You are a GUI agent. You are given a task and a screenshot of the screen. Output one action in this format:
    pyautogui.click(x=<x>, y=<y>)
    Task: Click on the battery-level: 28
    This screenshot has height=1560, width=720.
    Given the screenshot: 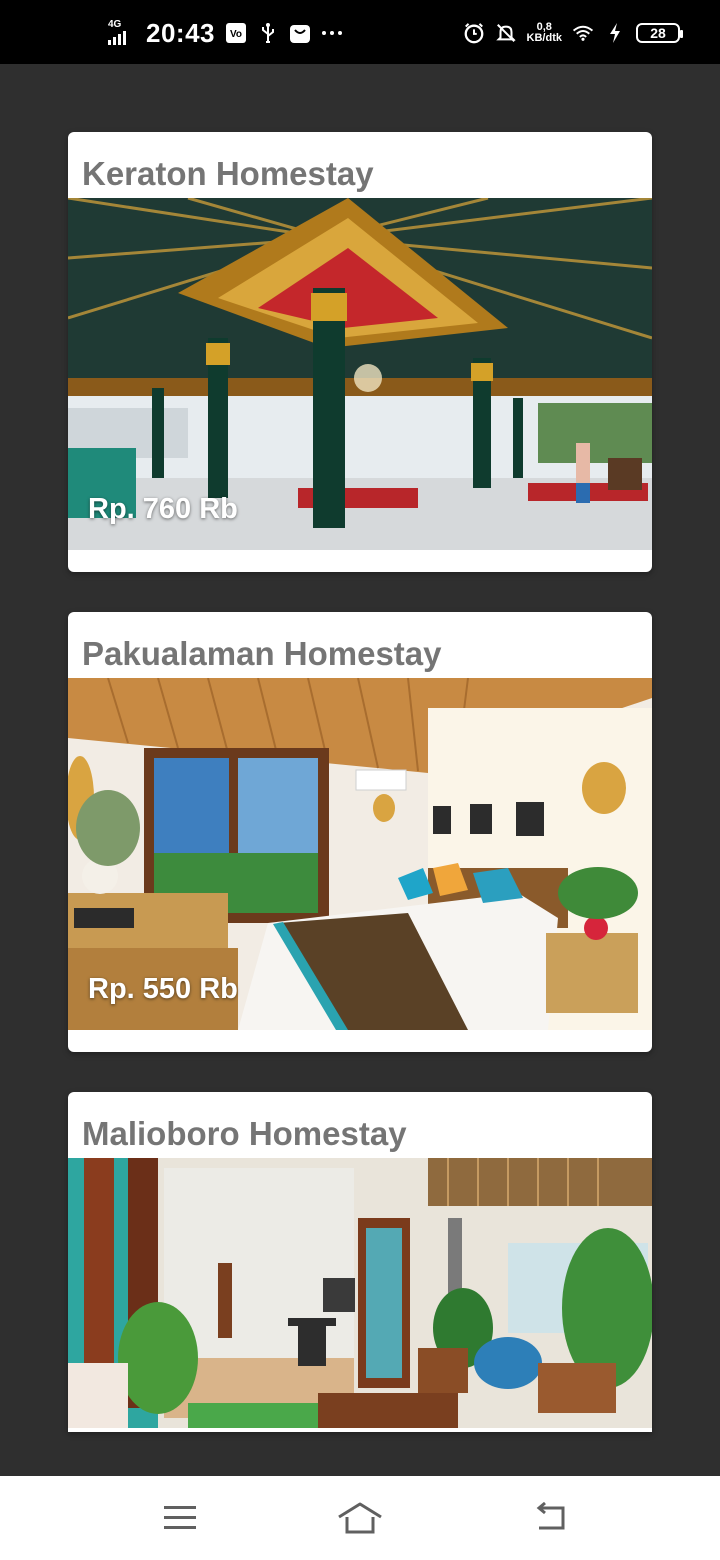 What is the action you would take?
    pyautogui.click(x=658, y=33)
    